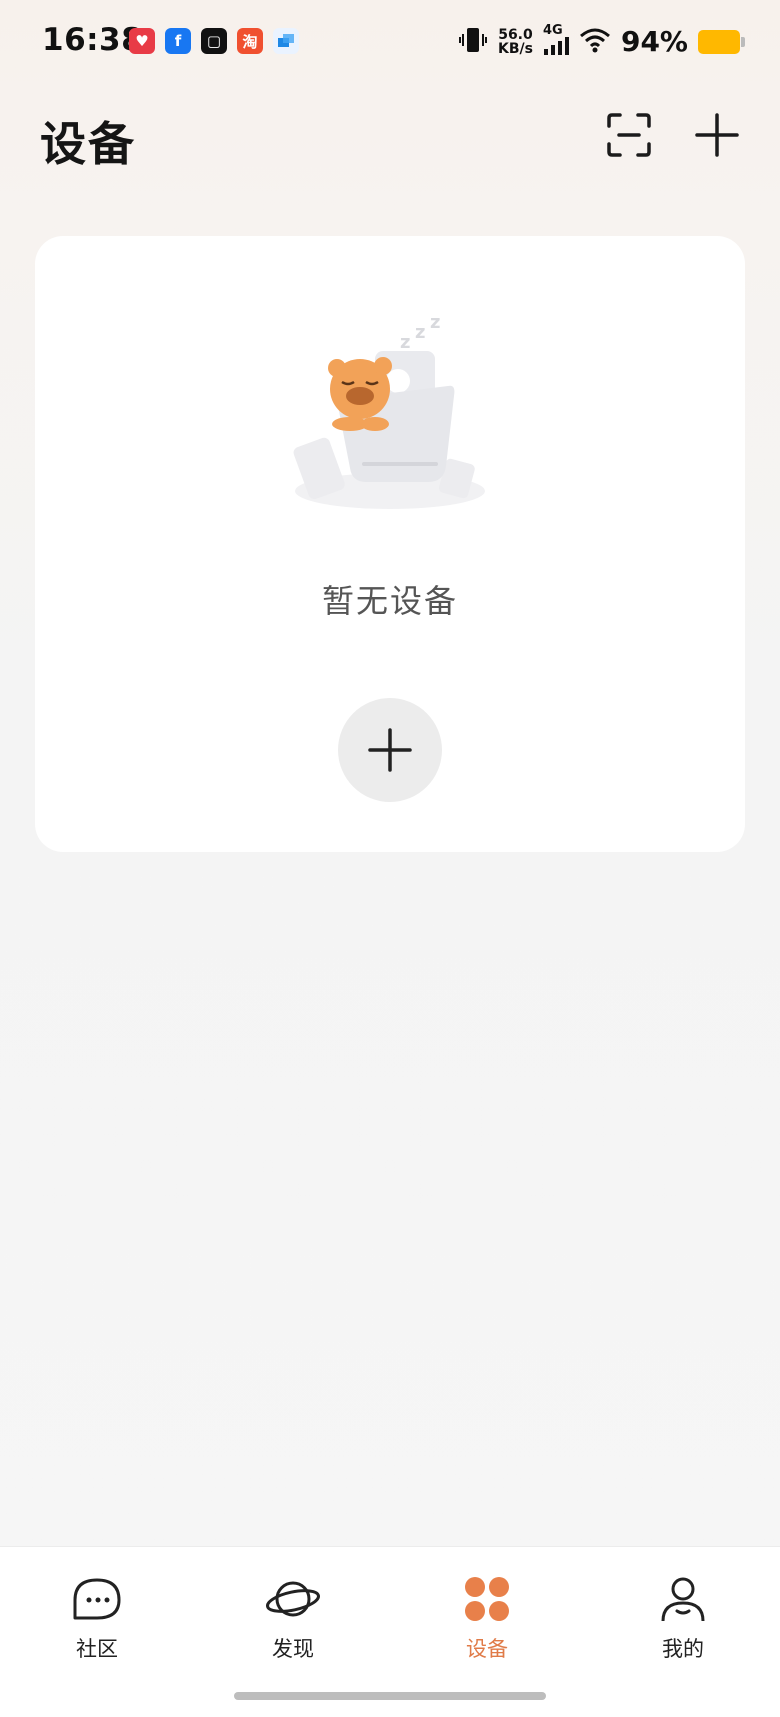 This screenshot has width=780, height=1717. What do you see at coordinates (286, 41) in the screenshot?
I see `message-app-icon` at bounding box center [286, 41].